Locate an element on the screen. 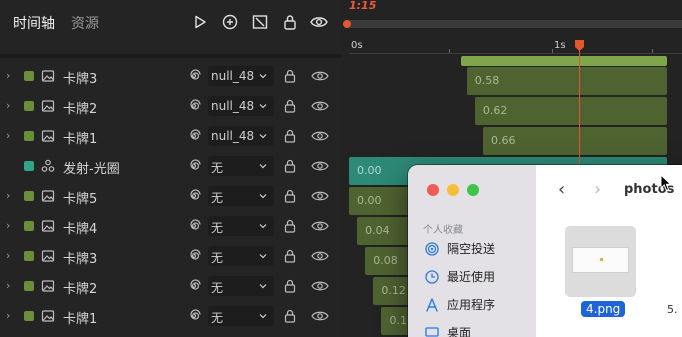  layer-row: › 卡牌2 无 is located at coordinates (170, 286).